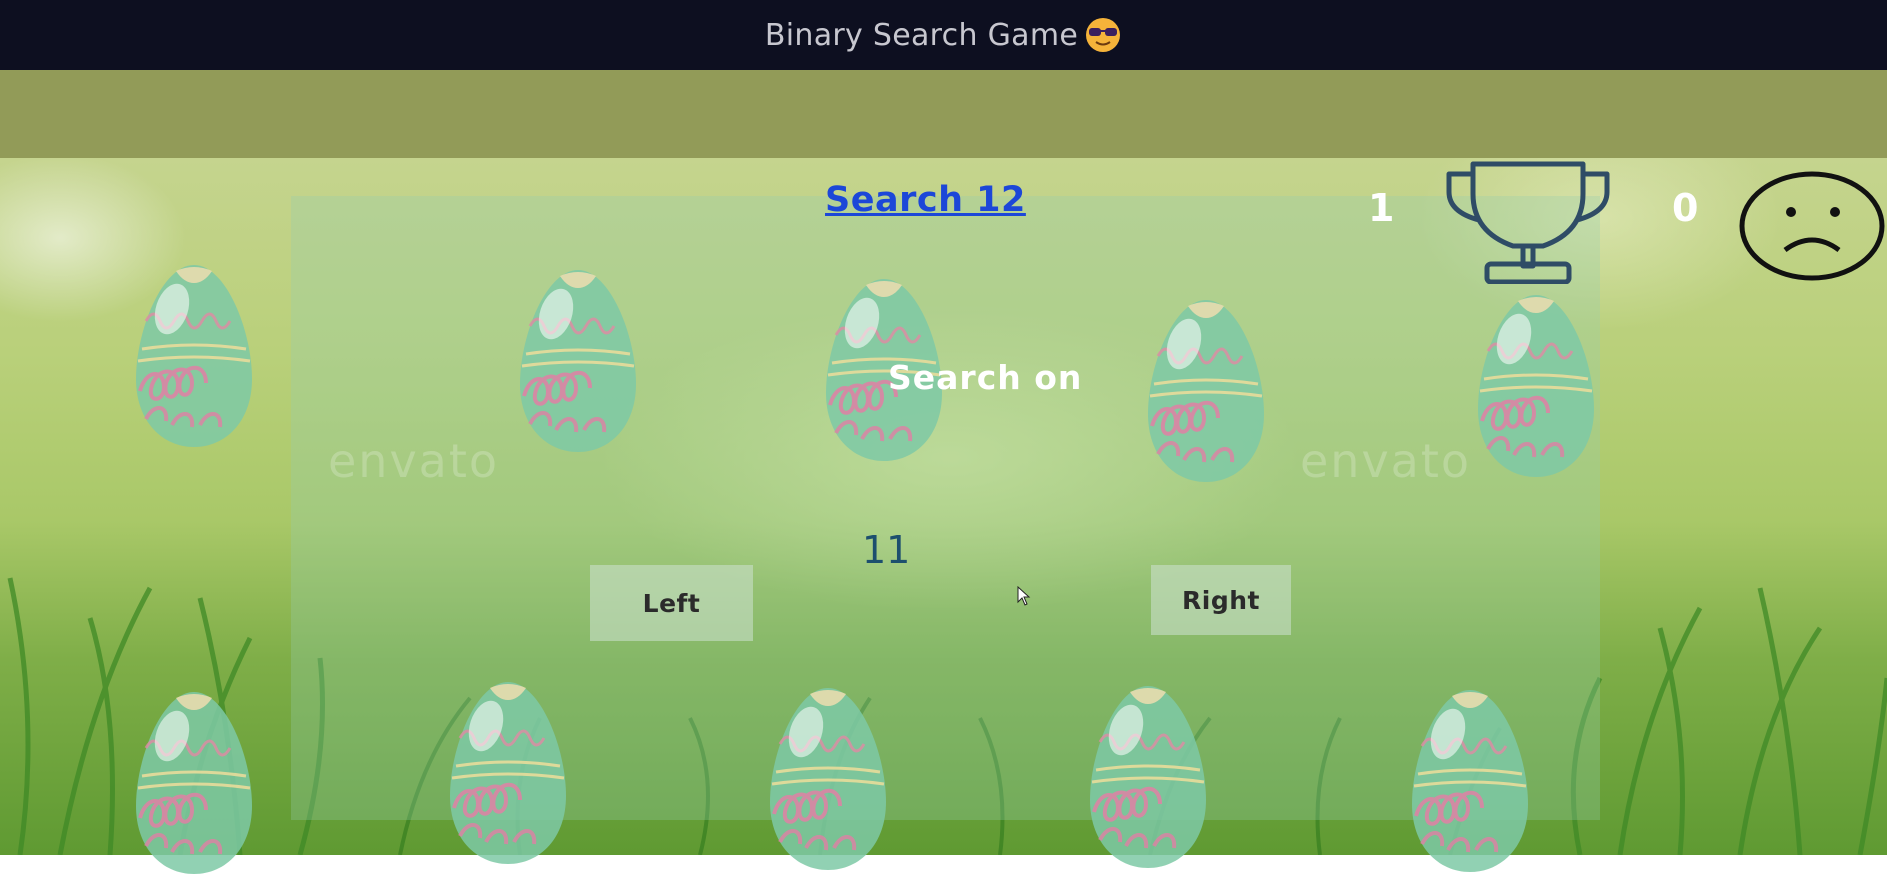 The image size is (1887, 878). Describe the element at coordinates (671, 603) in the screenshot. I see `left-button: Left` at that location.